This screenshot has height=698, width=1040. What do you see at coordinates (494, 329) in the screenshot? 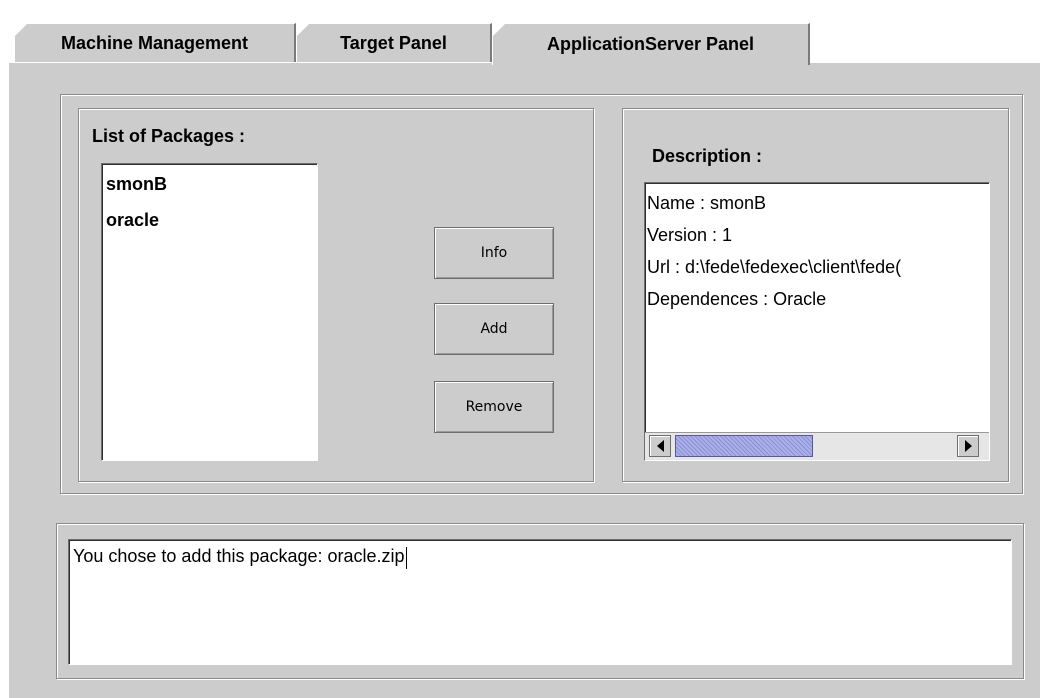
I see `add-button: Add` at bounding box center [494, 329].